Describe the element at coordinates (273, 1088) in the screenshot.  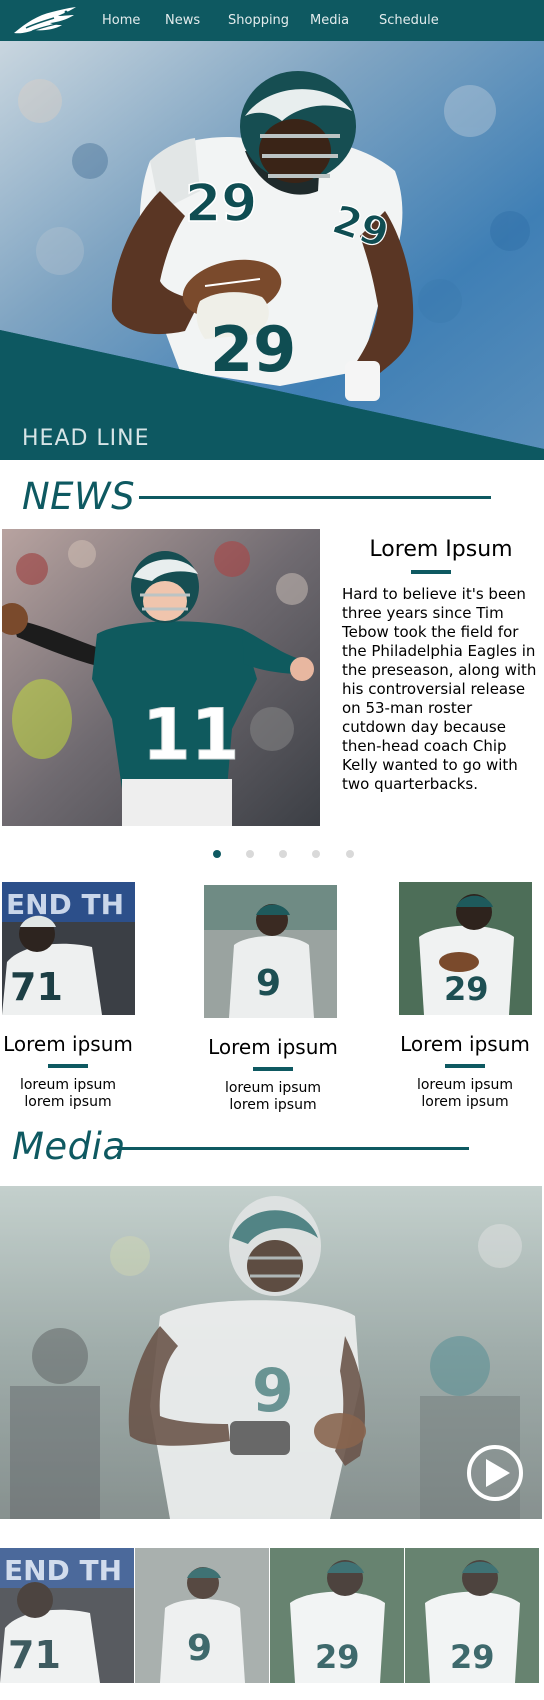
I see `news-card-2-line1: loreum ipsum` at that location.